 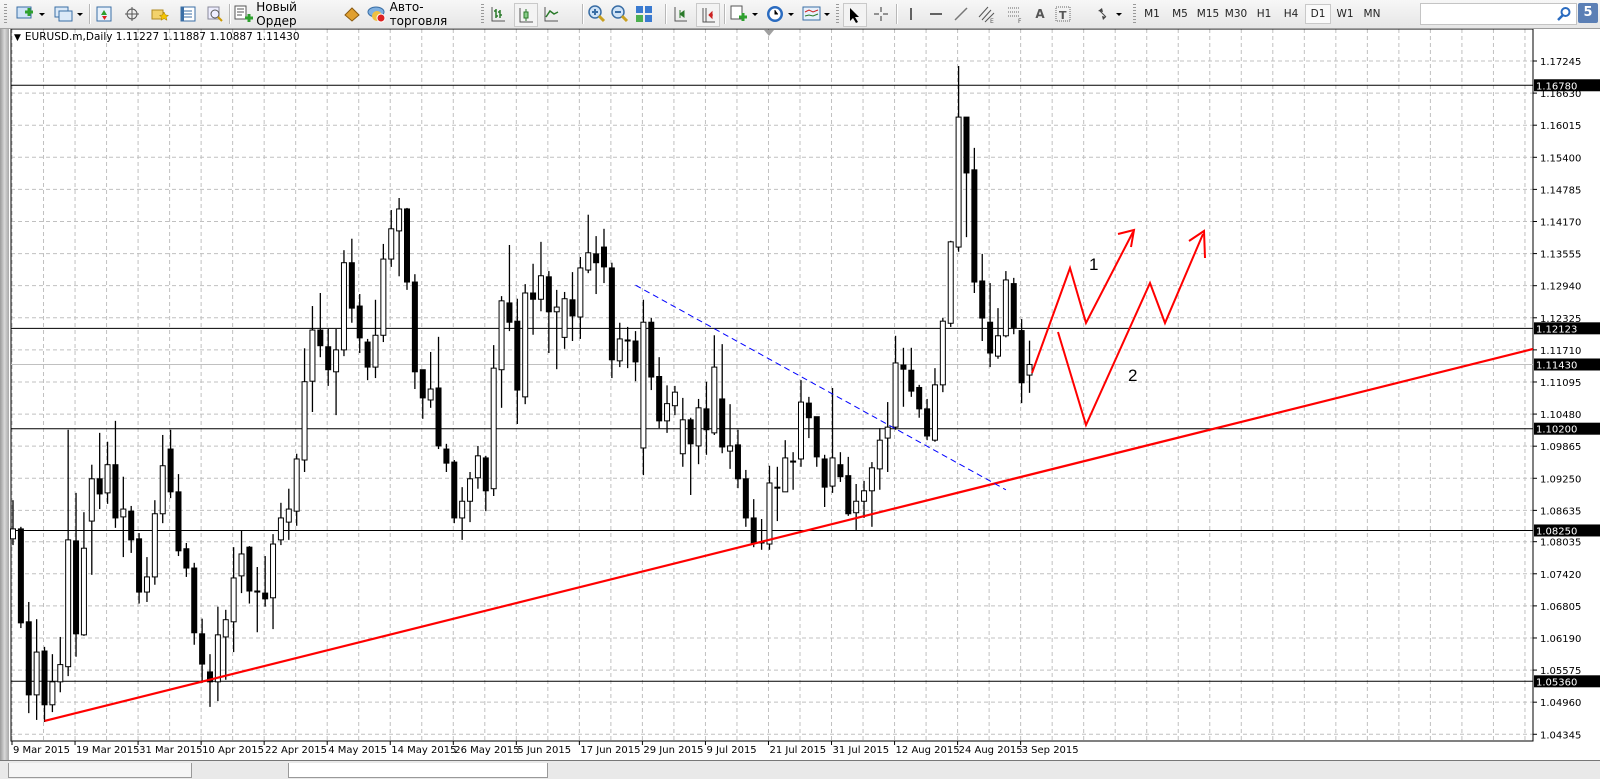 I want to click on market-watch-button, so click(x=104, y=14).